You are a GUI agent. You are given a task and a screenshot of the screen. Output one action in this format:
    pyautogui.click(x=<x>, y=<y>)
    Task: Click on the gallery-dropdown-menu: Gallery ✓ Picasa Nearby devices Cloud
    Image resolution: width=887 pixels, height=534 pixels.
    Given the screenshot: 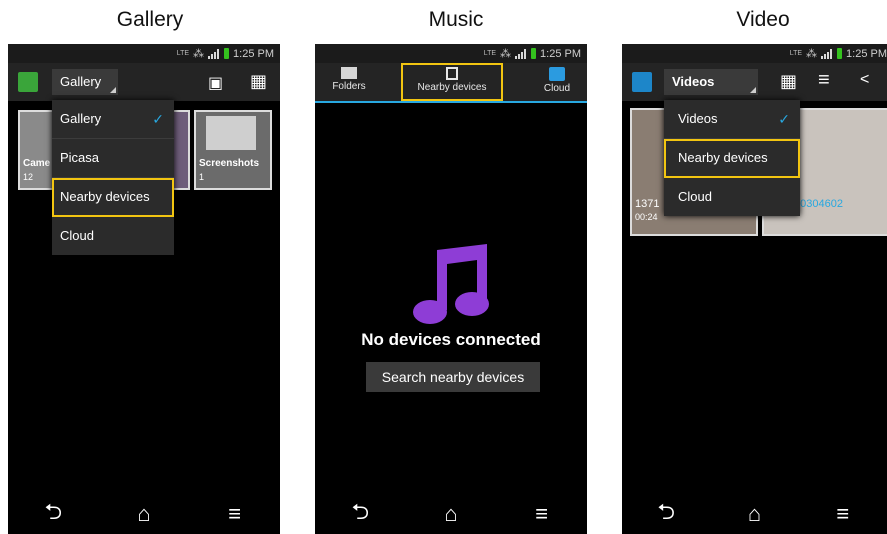 What is the action you would take?
    pyautogui.click(x=113, y=177)
    